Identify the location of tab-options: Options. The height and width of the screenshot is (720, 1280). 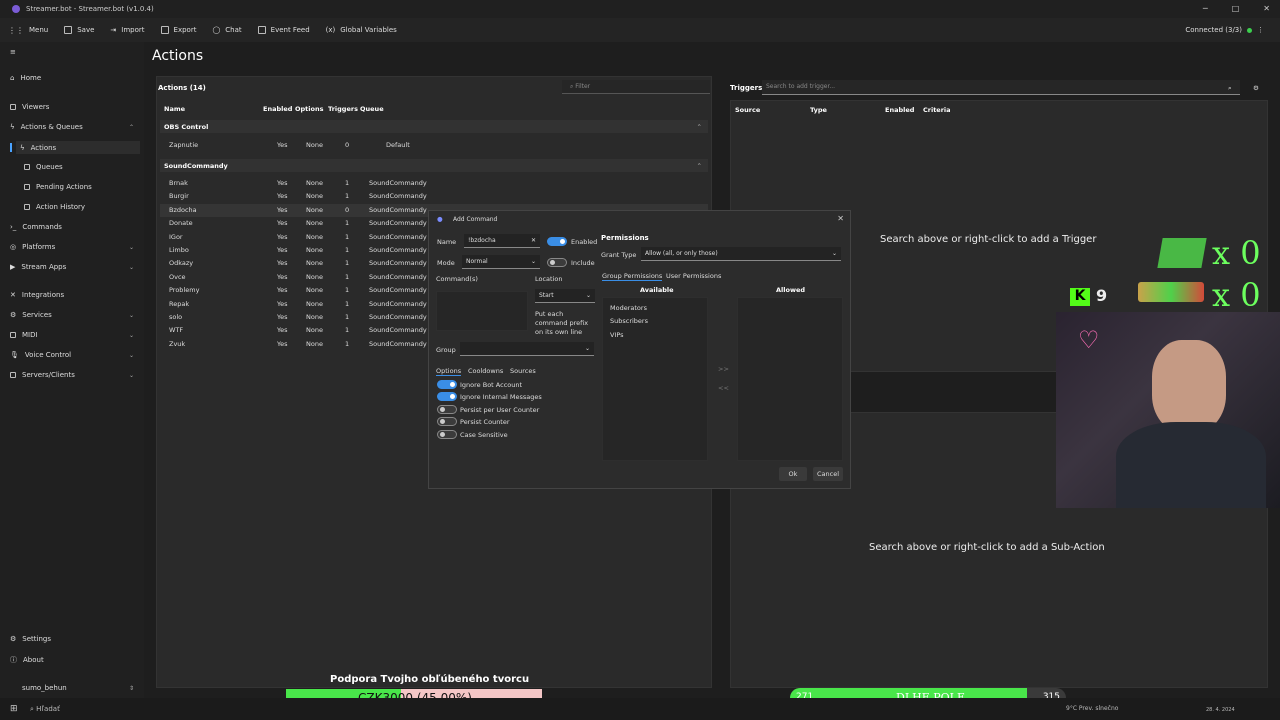
(449, 371).